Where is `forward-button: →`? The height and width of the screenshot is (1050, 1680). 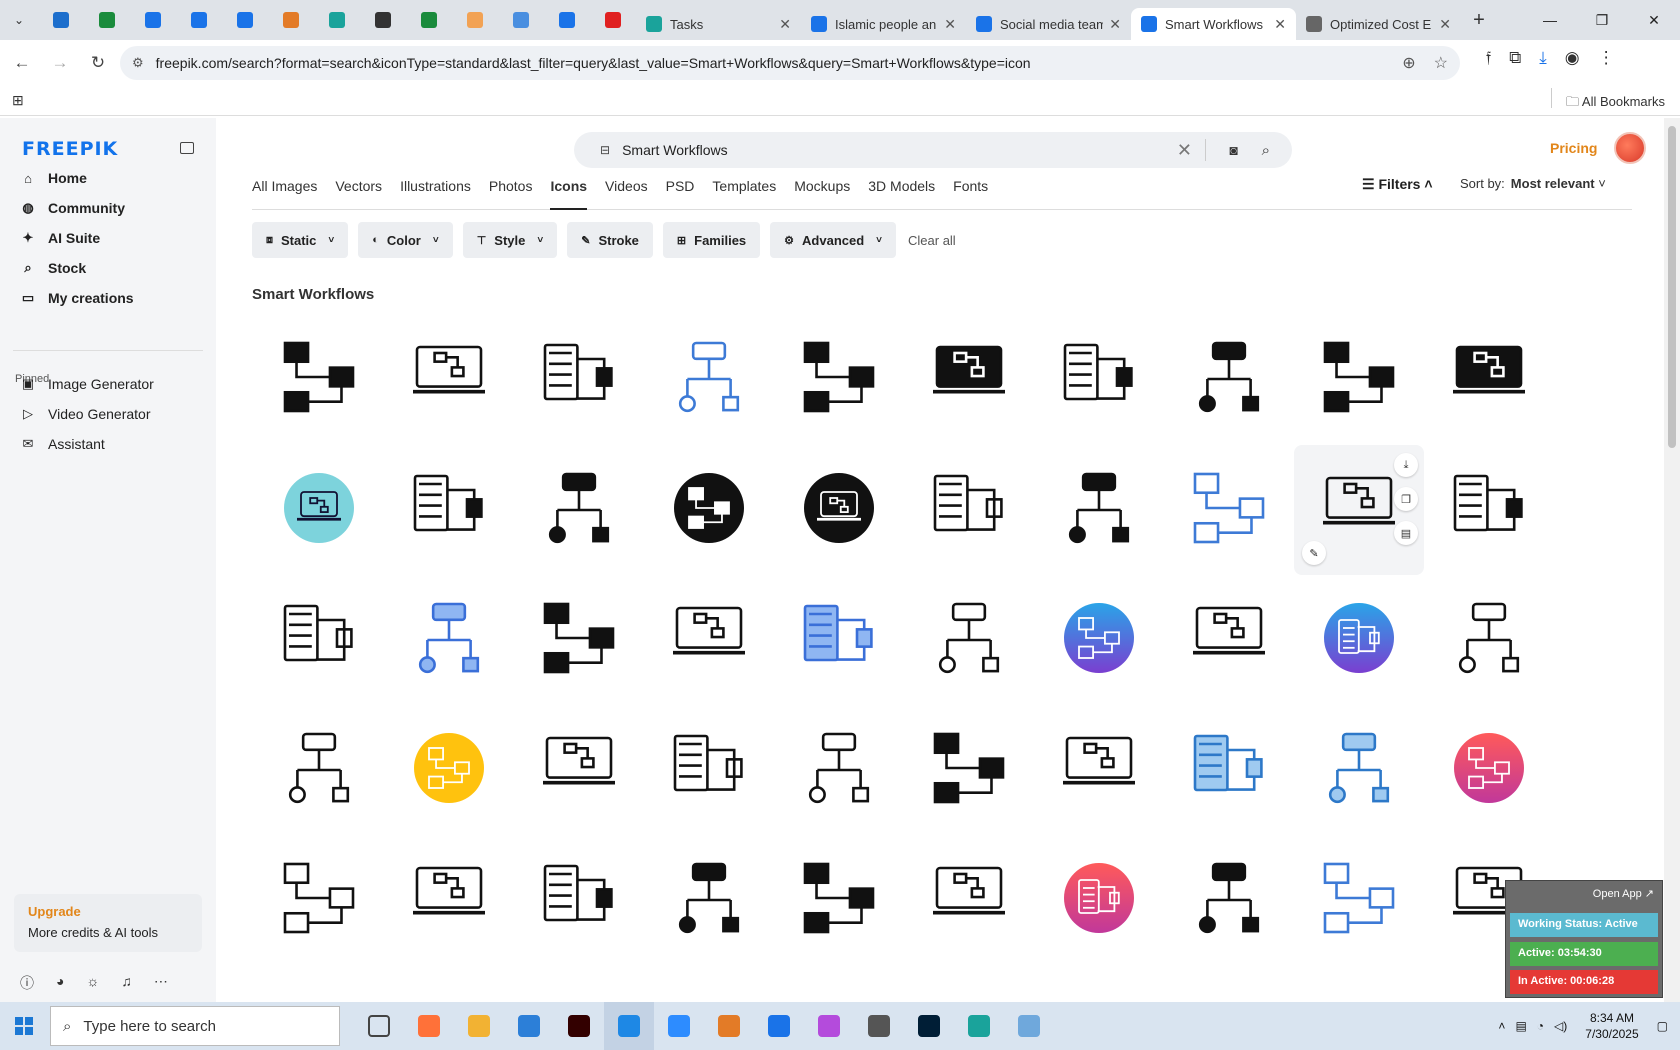
forward-button: → is located at coordinates (60, 63).